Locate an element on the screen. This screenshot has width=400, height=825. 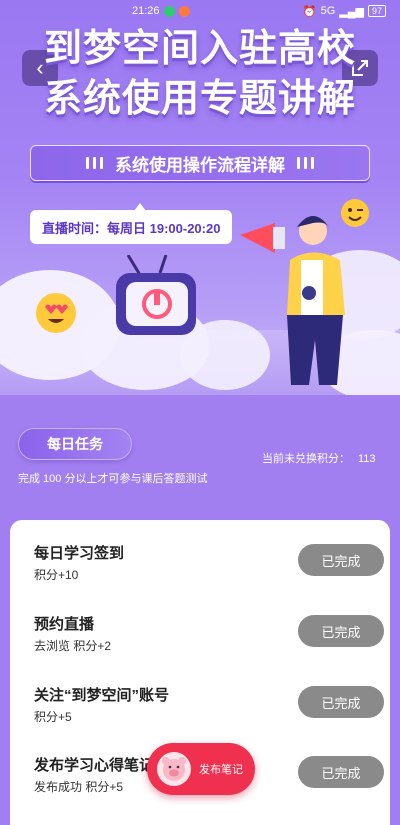
hero-title: 到梦空间入驻高校 系统使用专题讲解 is located at coordinates (200, 74).